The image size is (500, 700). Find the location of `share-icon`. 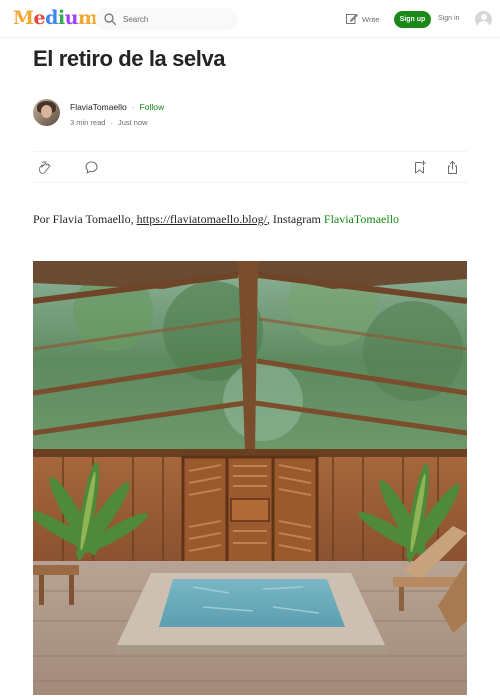

share-icon is located at coordinates (452, 167).